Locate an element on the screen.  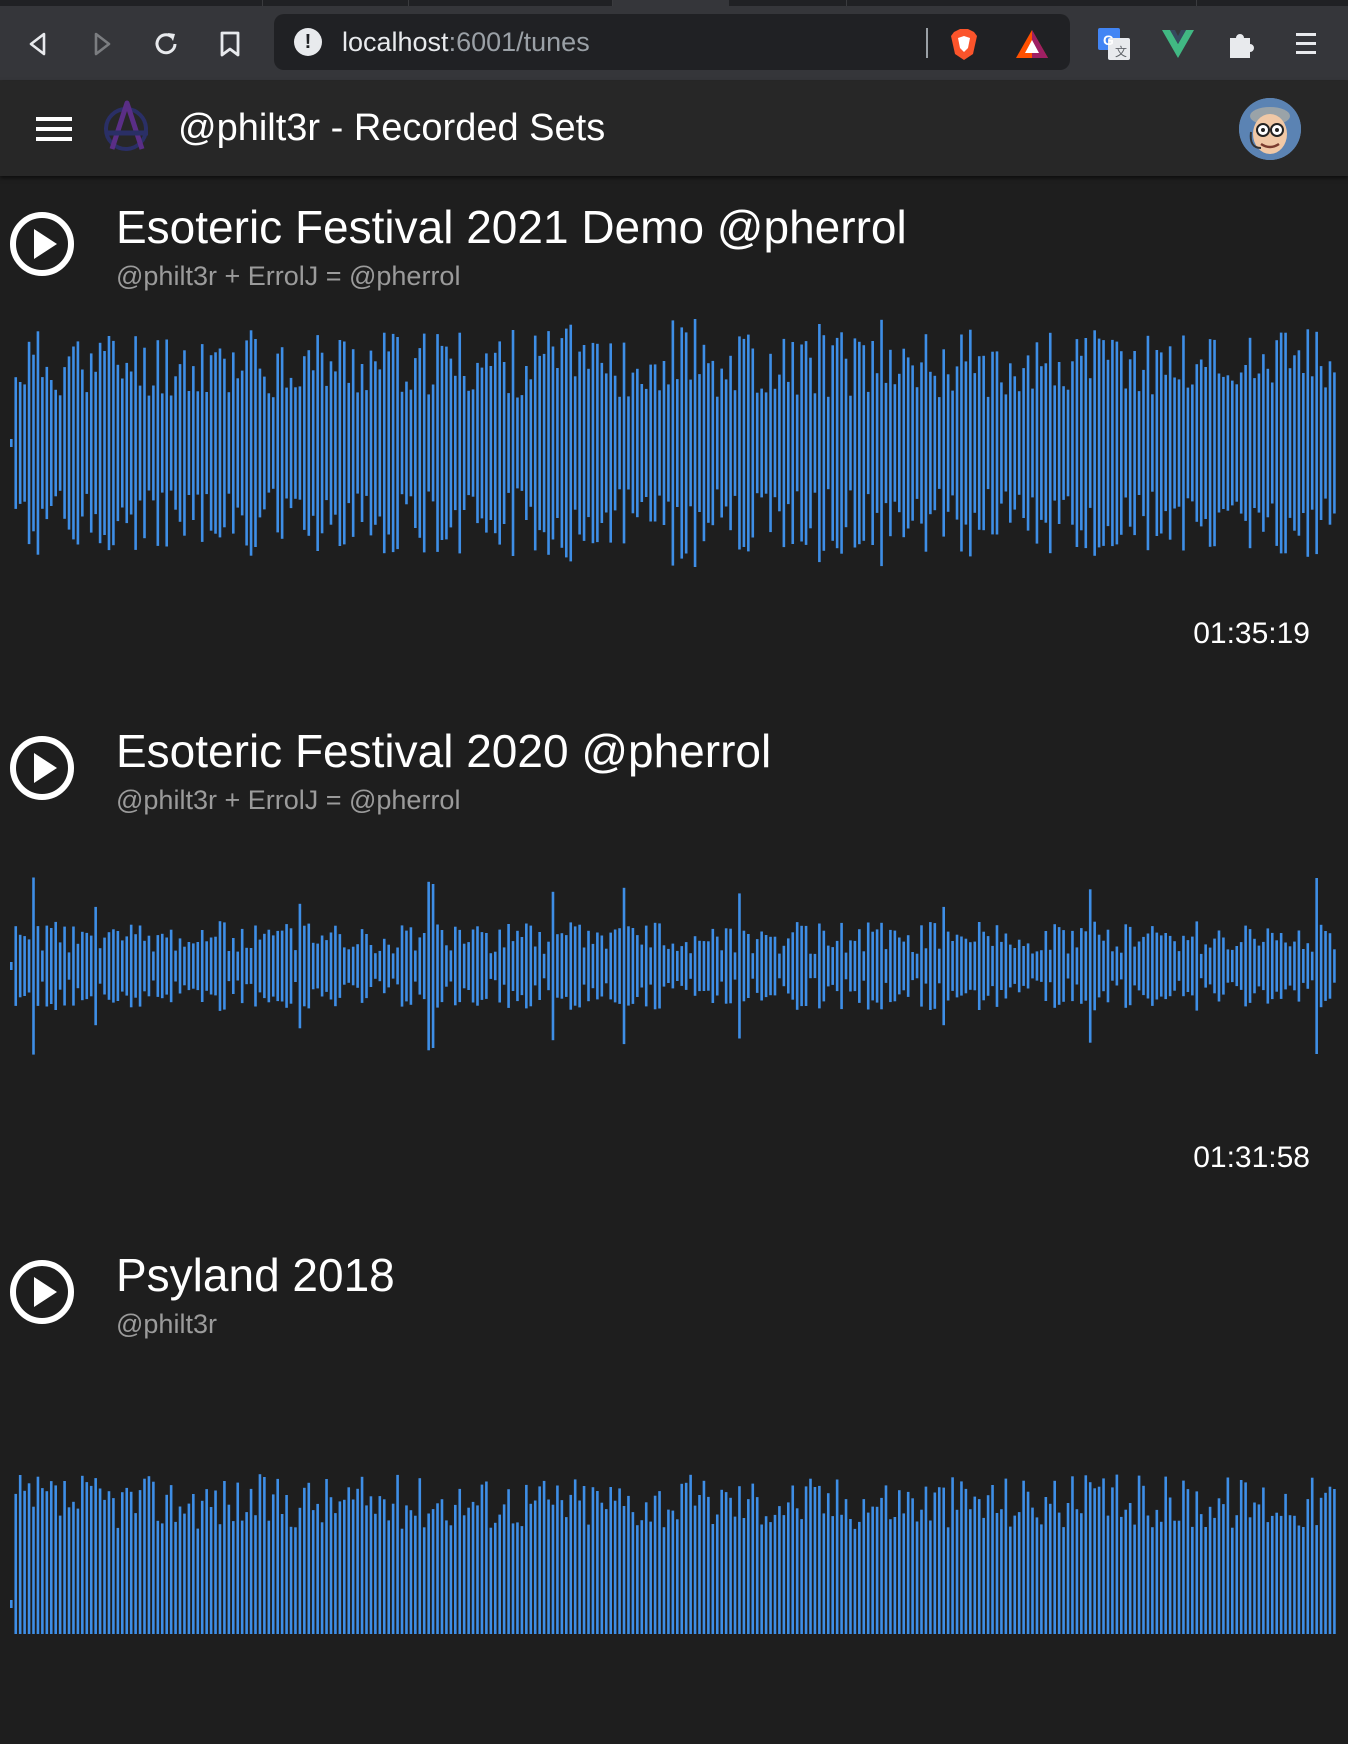
brave-shield-icon is located at coordinates (964, 44).